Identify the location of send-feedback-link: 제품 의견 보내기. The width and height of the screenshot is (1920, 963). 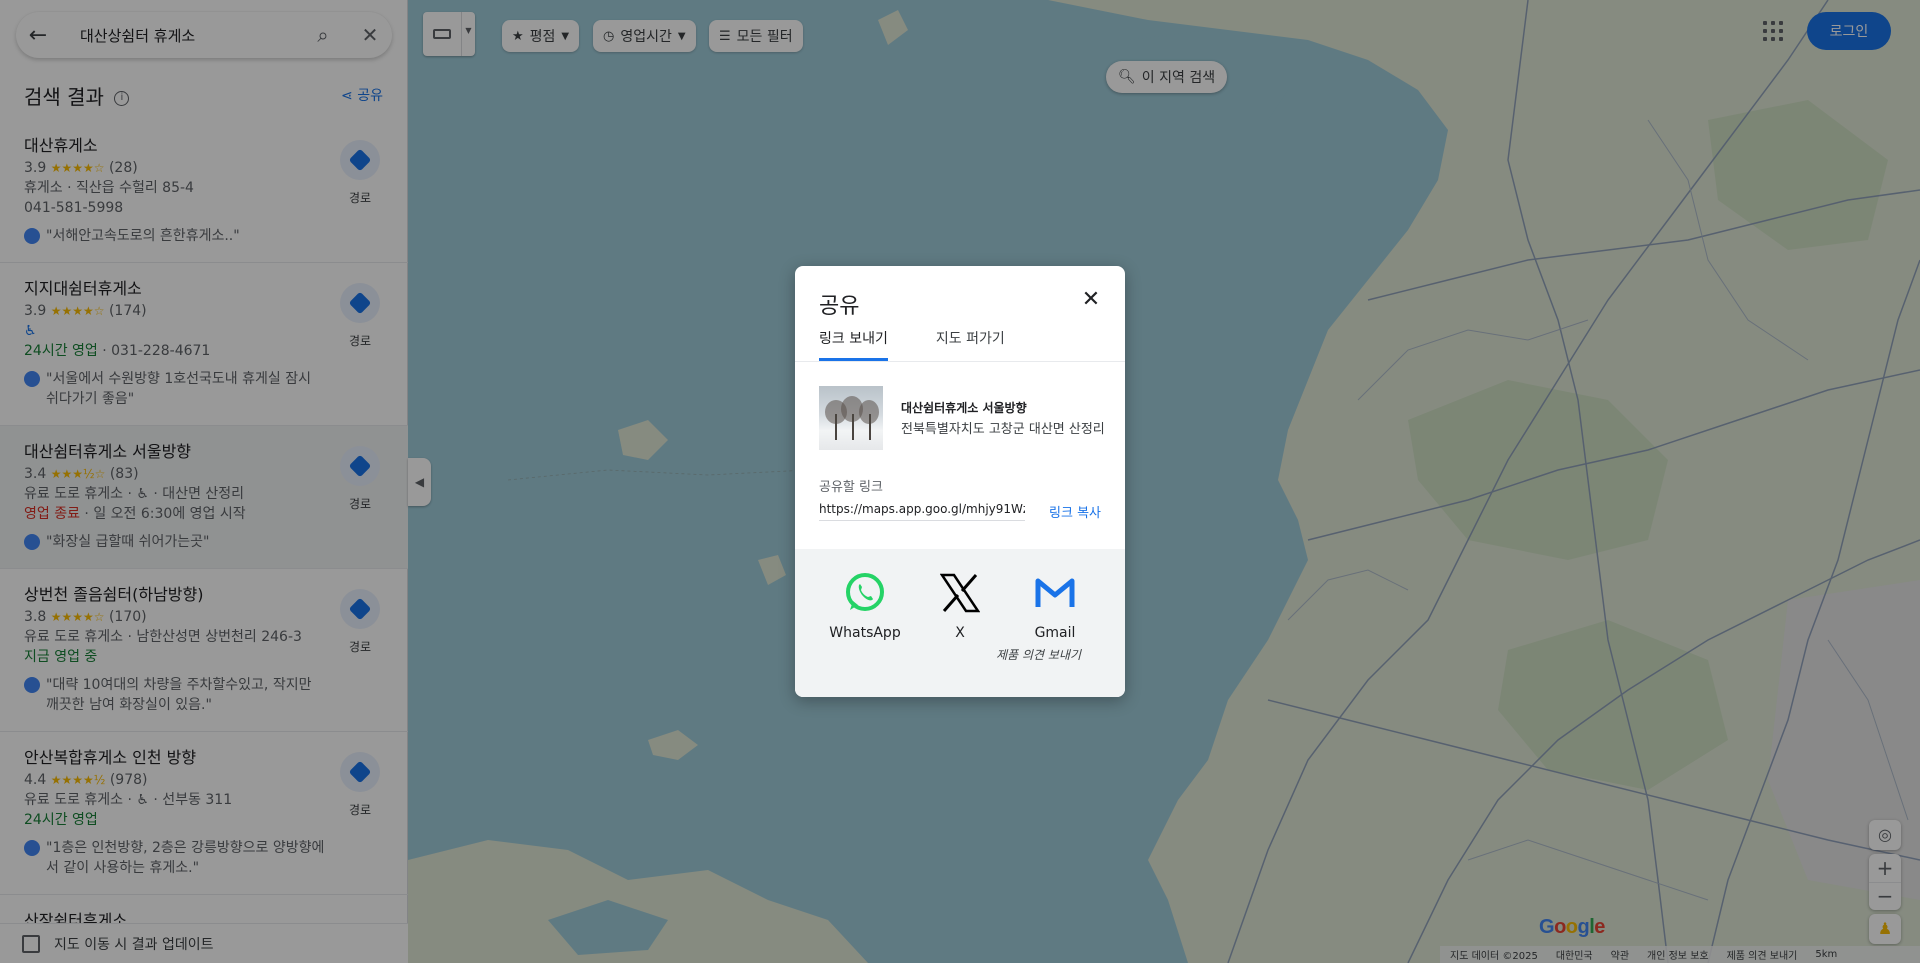
(1038, 654).